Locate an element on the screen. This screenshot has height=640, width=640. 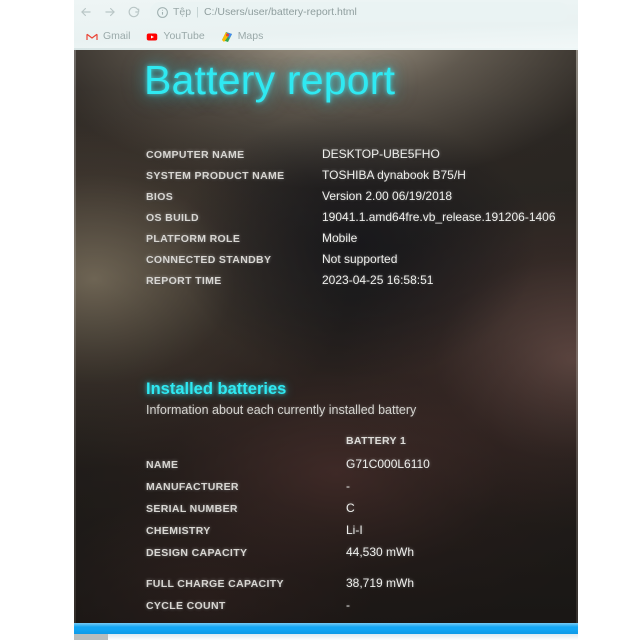
table-row: MANUFACTURER - is located at coordinates (361, 490).